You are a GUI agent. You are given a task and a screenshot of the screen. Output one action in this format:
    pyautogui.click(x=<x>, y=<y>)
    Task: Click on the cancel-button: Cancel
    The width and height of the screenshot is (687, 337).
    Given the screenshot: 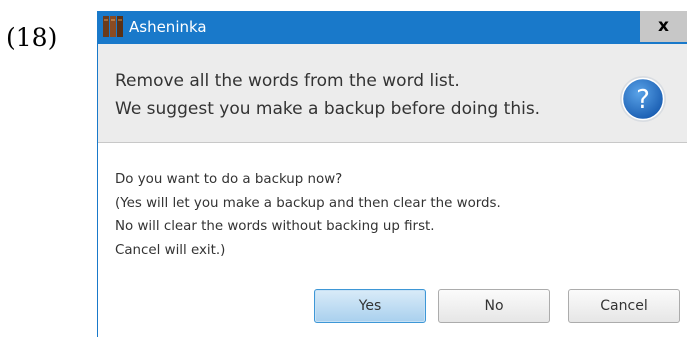 What is the action you would take?
    pyautogui.click(x=624, y=306)
    